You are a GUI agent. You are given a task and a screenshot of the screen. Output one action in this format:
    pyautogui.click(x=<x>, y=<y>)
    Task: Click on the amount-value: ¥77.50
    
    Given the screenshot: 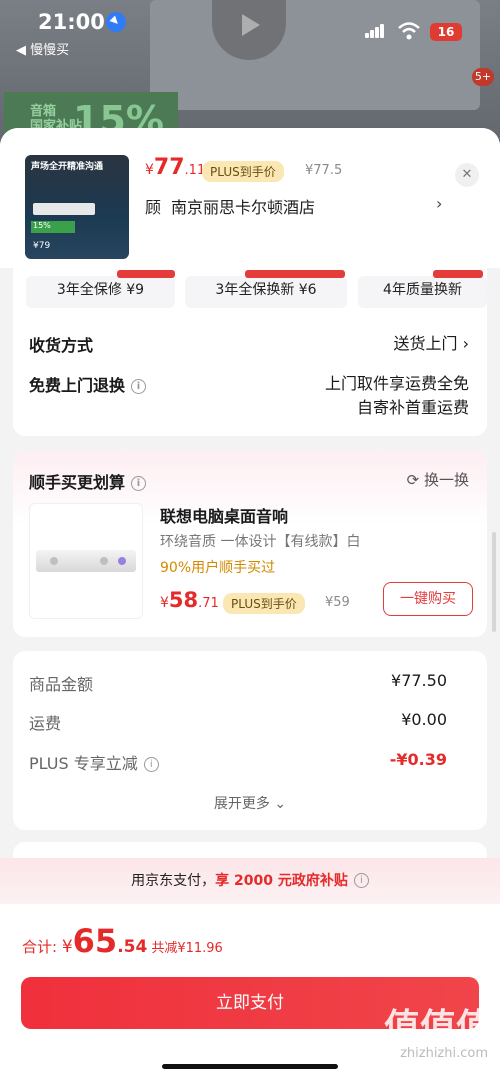 What is the action you would take?
    pyautogui.click(x=419, y=680)
    